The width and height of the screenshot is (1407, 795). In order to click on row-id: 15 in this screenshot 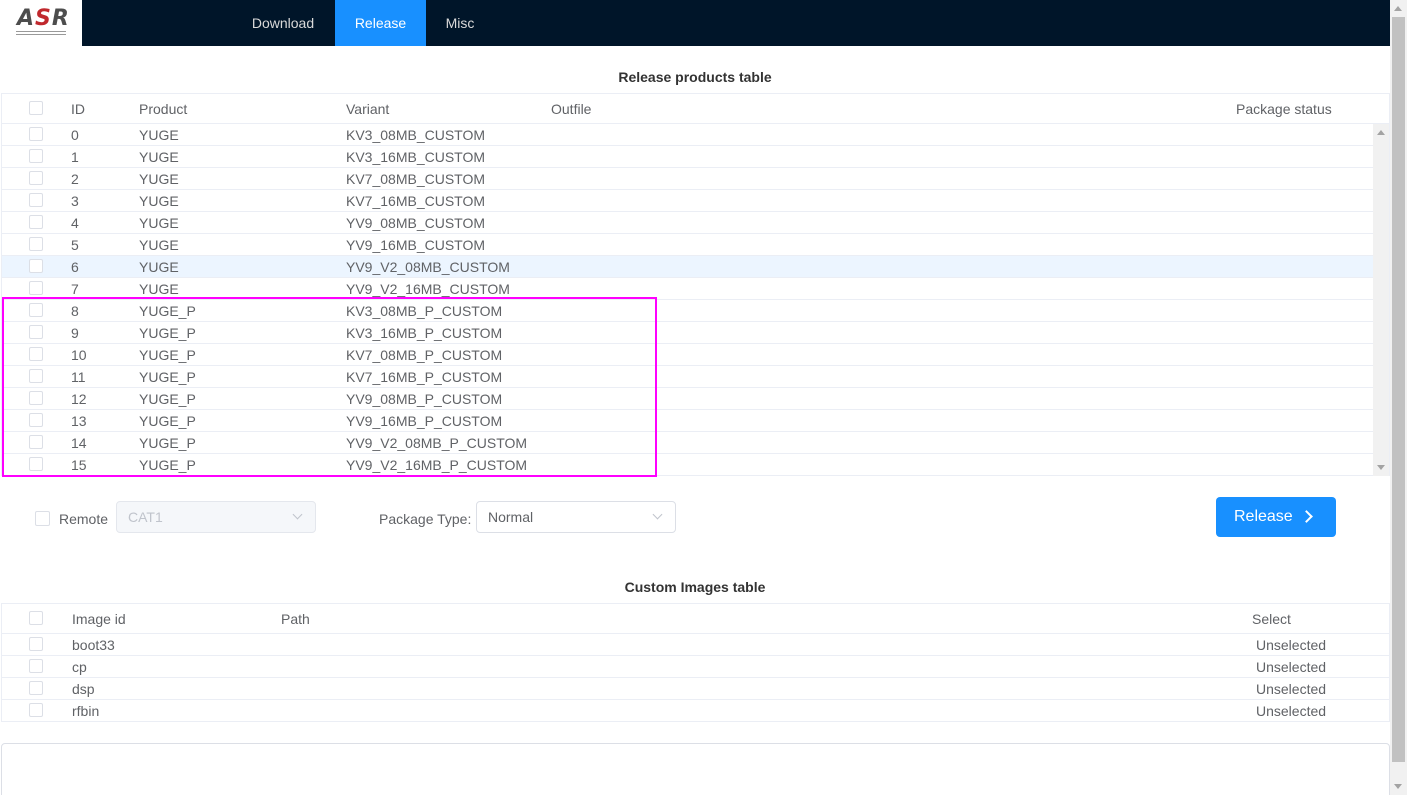, I will do `click(79, 465)`.